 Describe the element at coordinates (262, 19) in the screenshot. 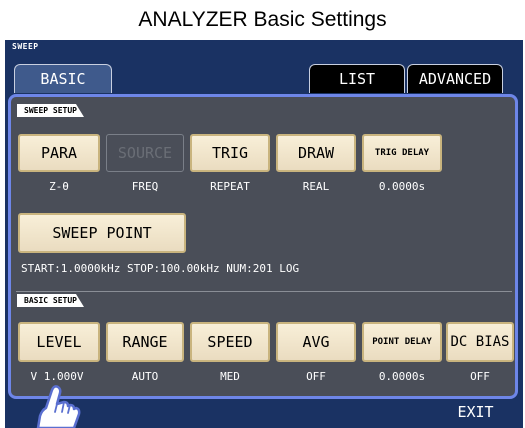

I see `page-title: ANALYZER Basic Settings` at that location.